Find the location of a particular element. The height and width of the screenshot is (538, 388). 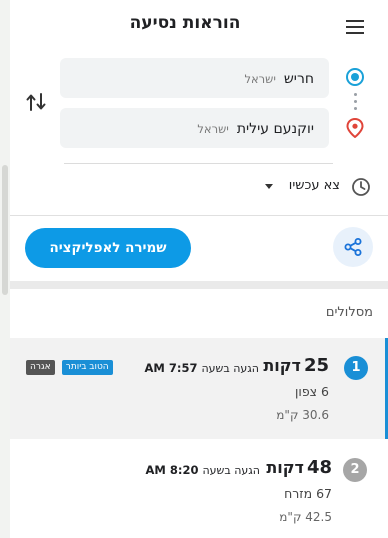

route-road: 67 מזרח is located at coordinates (308, 493).